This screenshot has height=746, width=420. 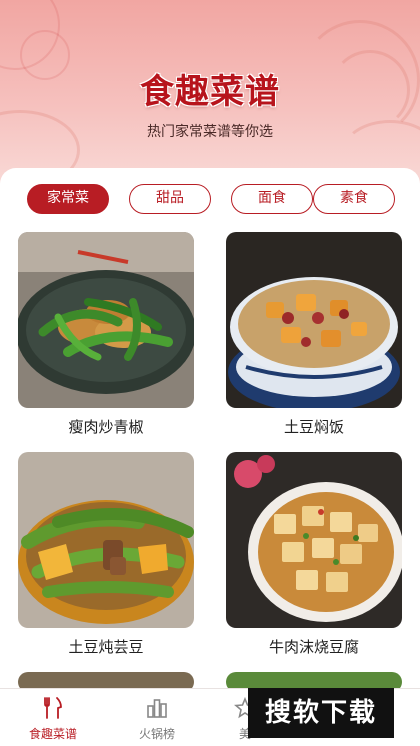 I want to click on tabbar-item-recipes: 食趣菜谱, so click(x=53, y=717).